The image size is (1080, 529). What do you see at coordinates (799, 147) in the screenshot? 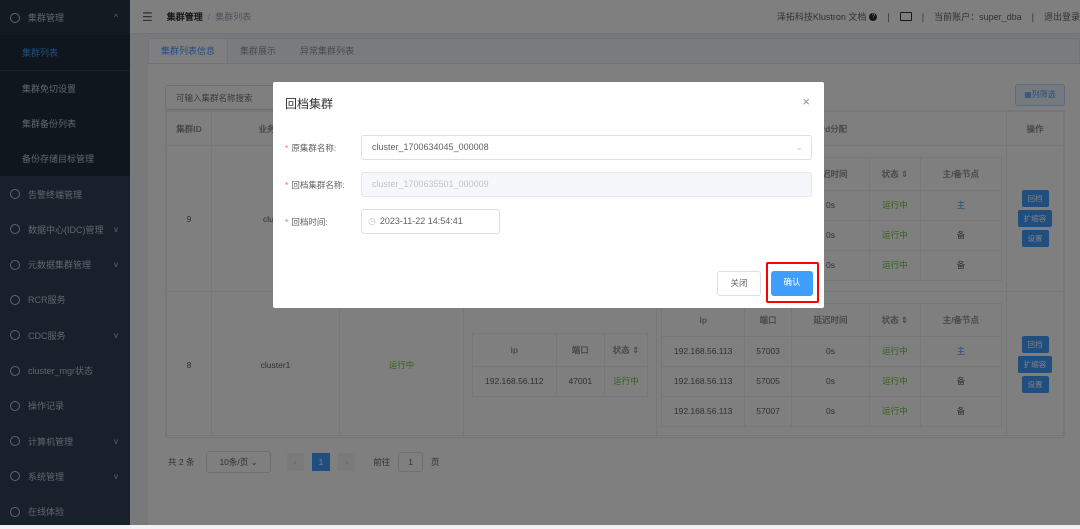
I see `chevron-down-icon: ⌄` at bounding box center [799, 147].